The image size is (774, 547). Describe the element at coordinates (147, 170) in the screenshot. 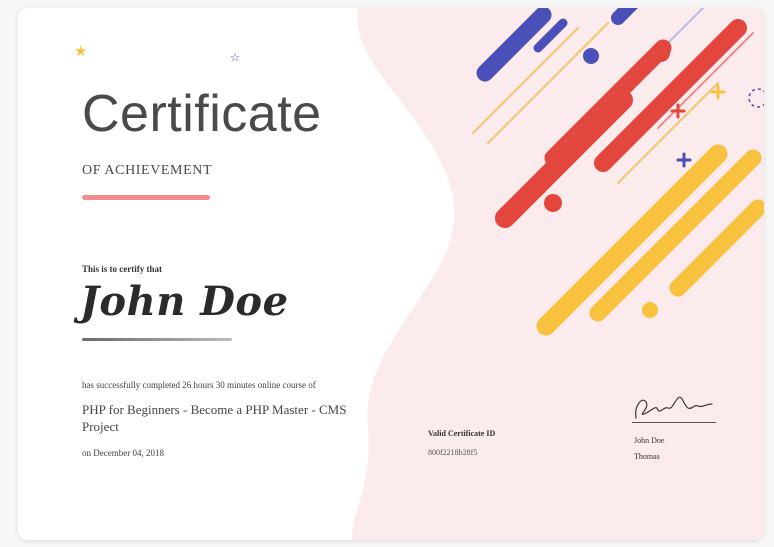

I see `certificate-subtitle: OF ACHIEVEMENT` at that location.